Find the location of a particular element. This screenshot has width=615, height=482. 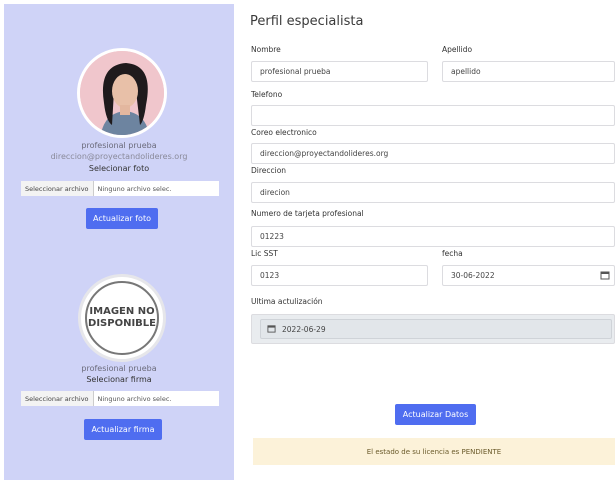

ultima-field: 2022-06-29 is located at coordinates (433, 329).